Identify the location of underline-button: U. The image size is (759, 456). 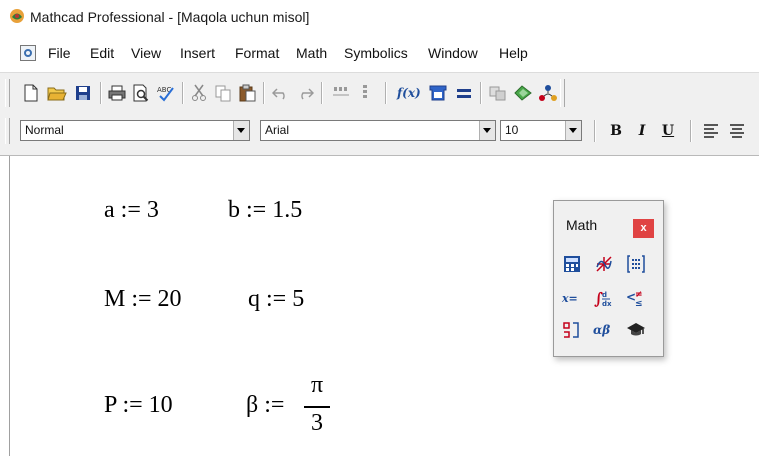
(668, 131).